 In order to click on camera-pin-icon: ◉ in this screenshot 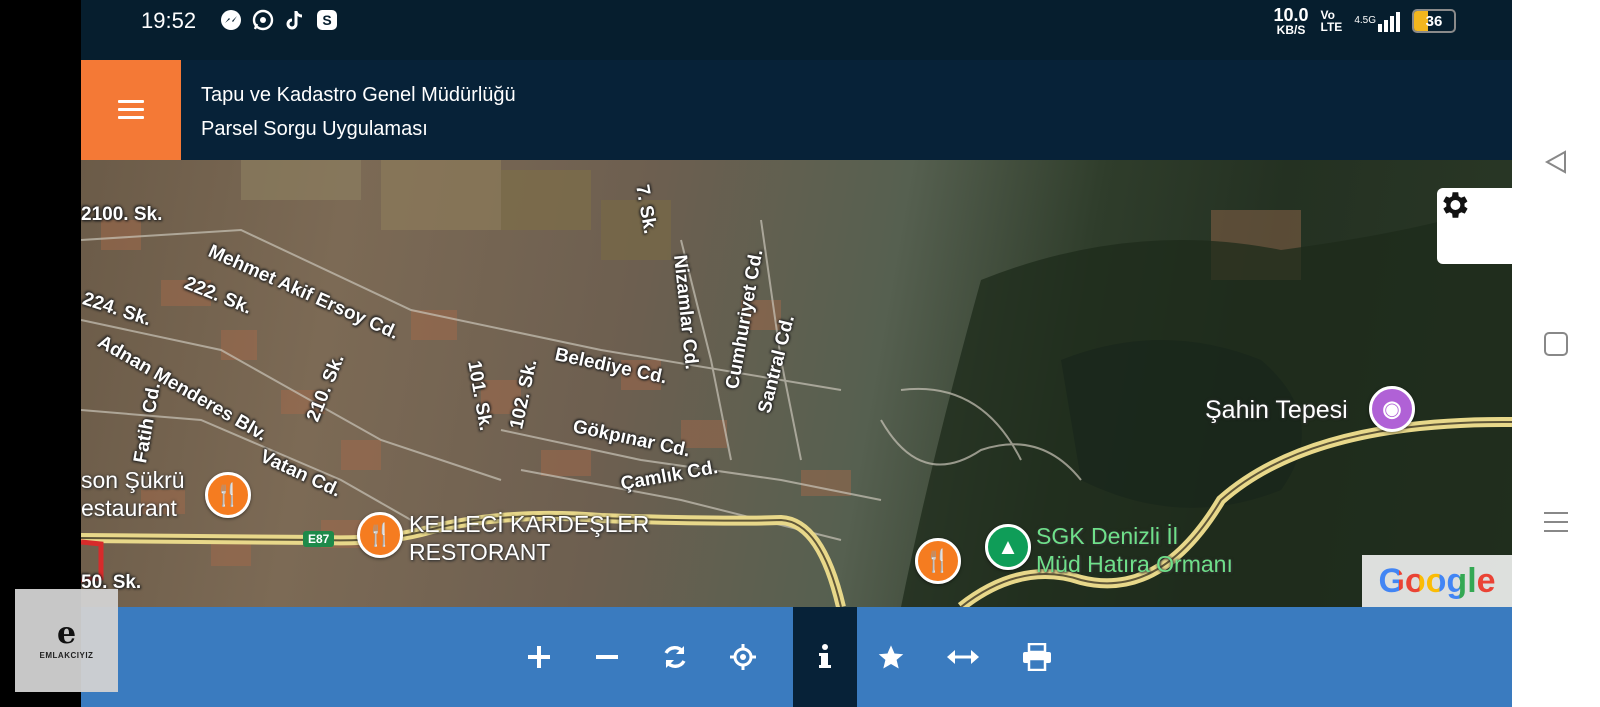, I will do `click(1392, 409)`.